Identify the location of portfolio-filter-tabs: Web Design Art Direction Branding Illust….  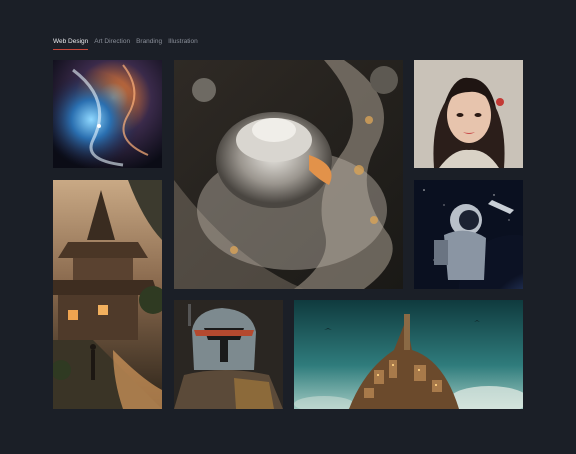
(125, 44).